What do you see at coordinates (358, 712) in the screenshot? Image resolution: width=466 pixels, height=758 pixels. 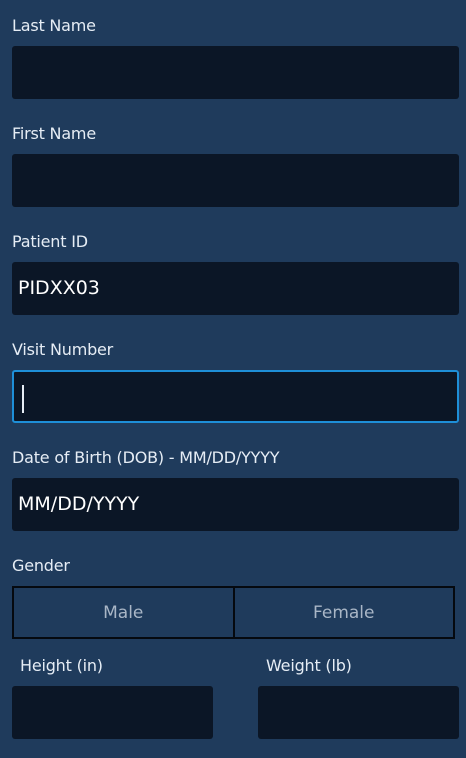 I see `weight-field` at bounding box center [358, 712].